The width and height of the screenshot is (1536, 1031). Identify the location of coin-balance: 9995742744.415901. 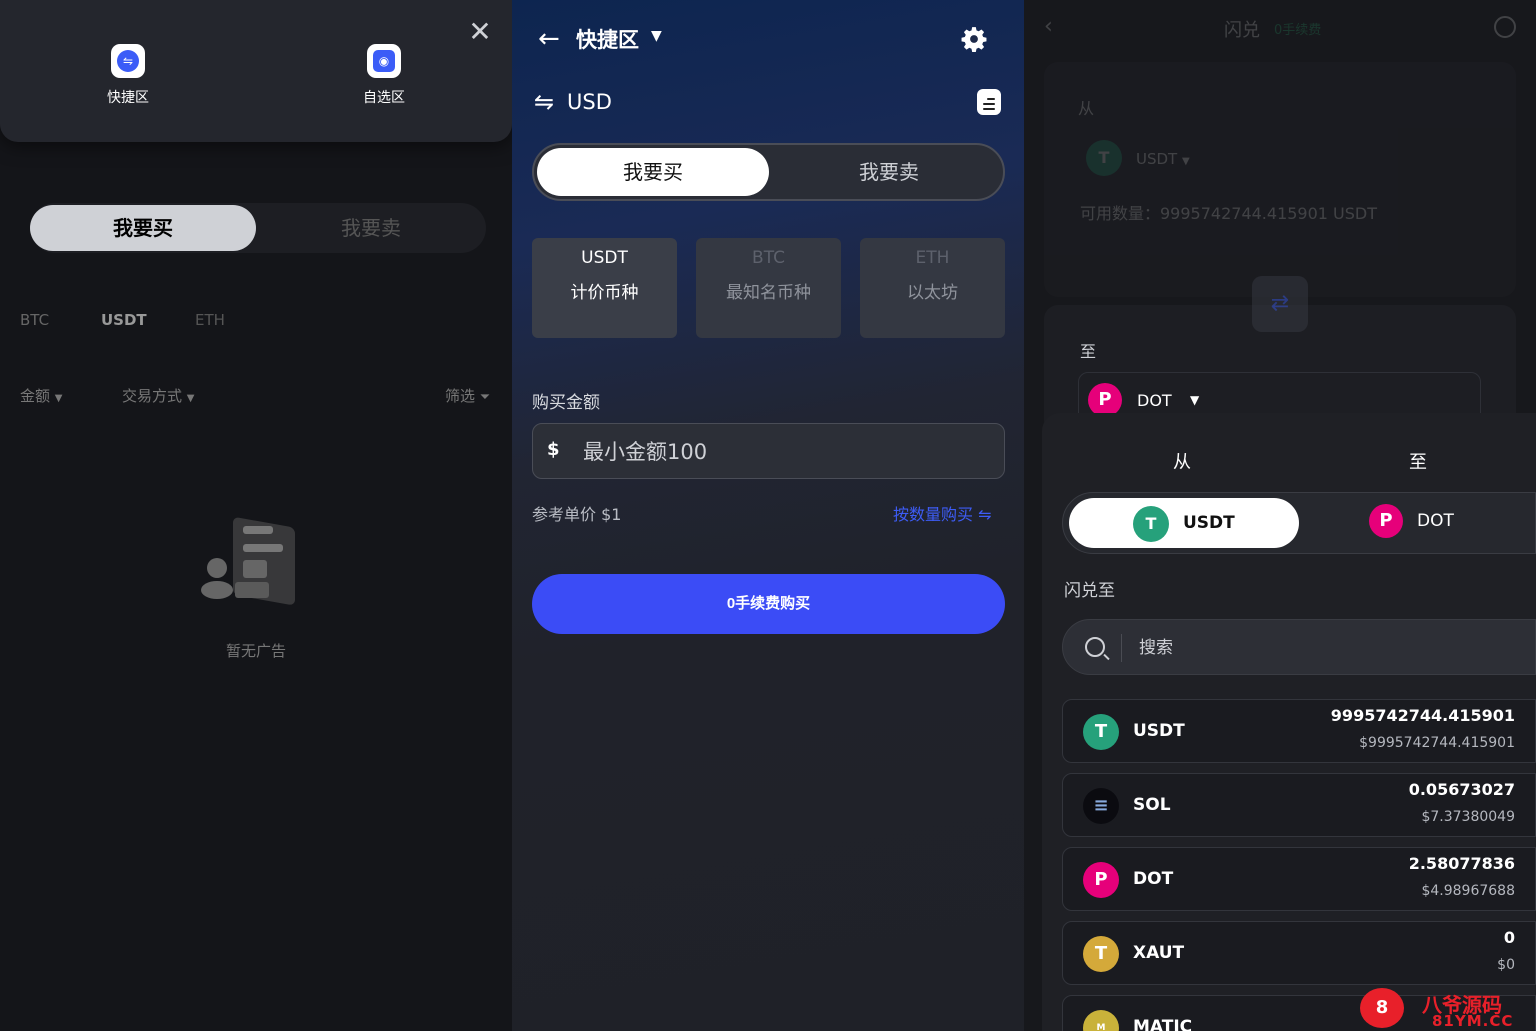
(1422, 715).